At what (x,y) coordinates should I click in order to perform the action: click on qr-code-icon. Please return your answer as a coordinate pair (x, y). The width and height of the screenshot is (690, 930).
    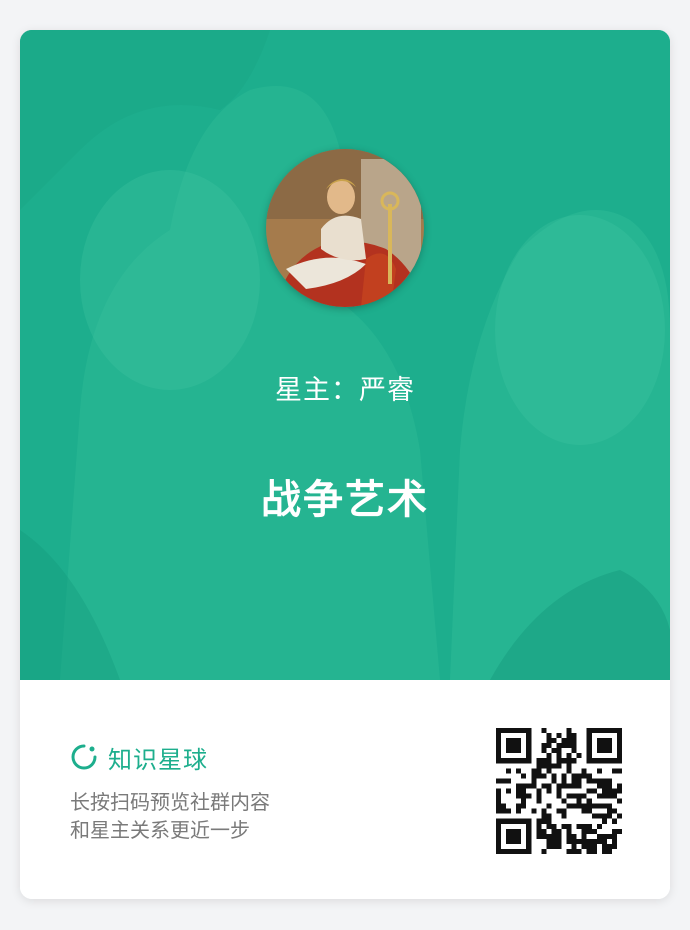
    Looking at the image, I should click on (559, 791).